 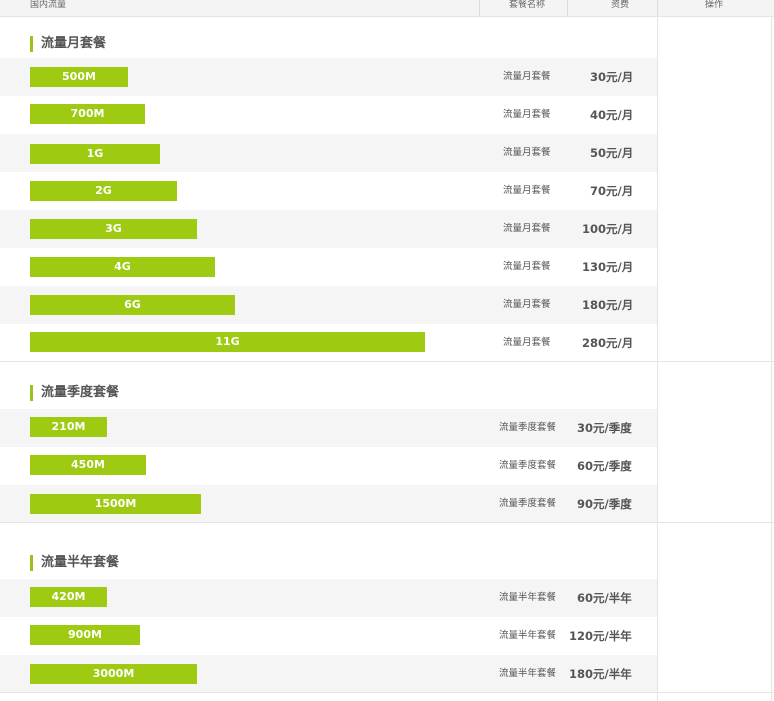 What do you see at coordinates (612, 153) in the screenshot?
I see `package-price: 50元/月` at bounding box center [612, 153].